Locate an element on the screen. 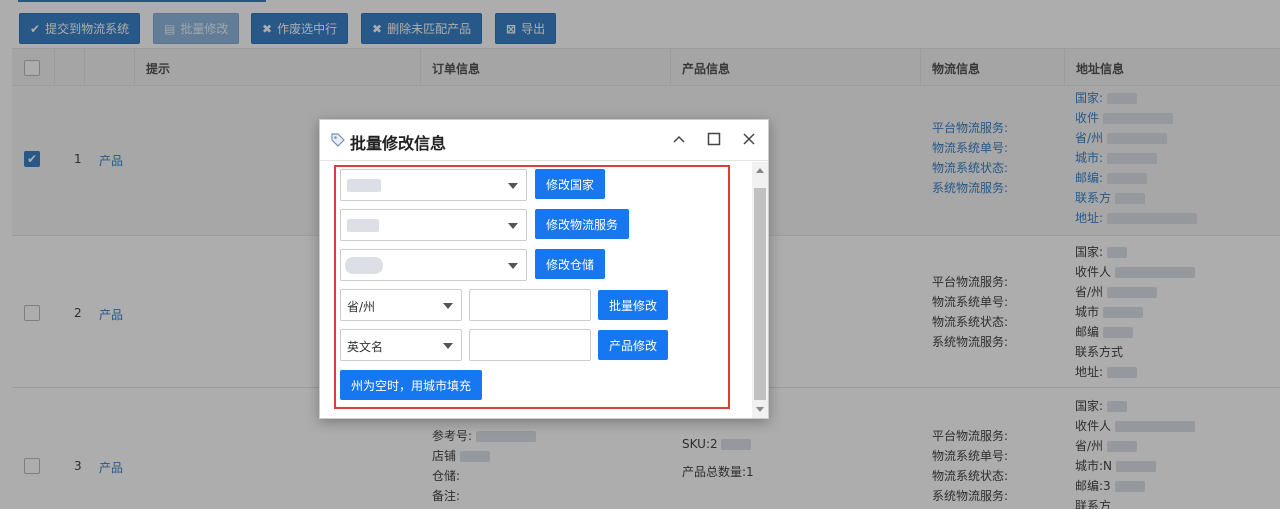  close-icon is located at coordinates (749, 141).